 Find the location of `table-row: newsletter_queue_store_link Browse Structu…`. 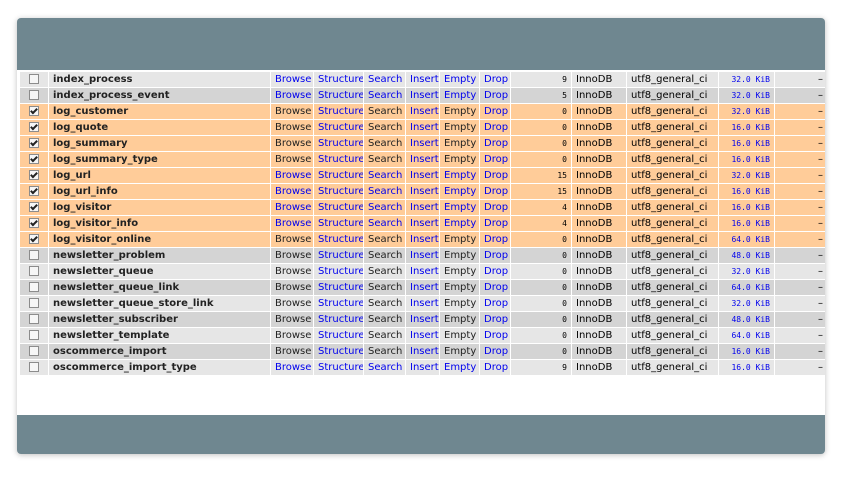

table-row: newsletter_queue_store_link Browse Structu… is located at coordinates (422, 303).